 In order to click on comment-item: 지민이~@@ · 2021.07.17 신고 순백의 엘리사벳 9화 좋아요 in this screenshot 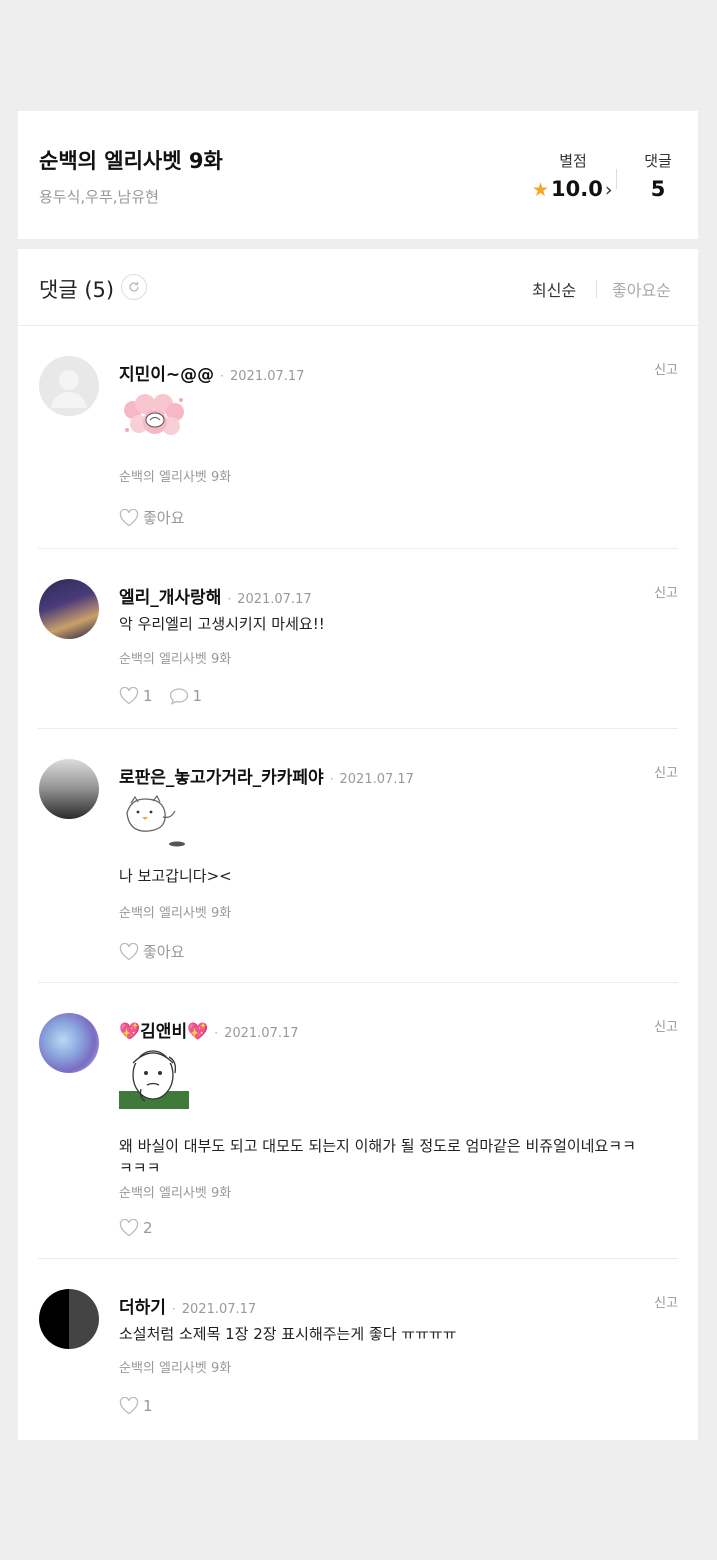, I will do `click(358, 437)`.